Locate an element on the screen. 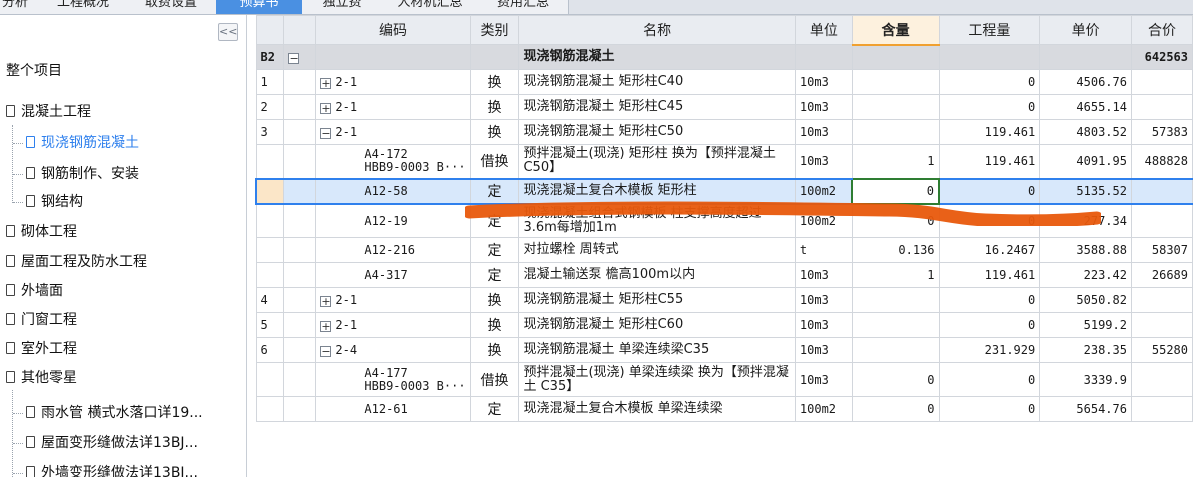  column-header: 名称 is located at coordinates (657, 30).